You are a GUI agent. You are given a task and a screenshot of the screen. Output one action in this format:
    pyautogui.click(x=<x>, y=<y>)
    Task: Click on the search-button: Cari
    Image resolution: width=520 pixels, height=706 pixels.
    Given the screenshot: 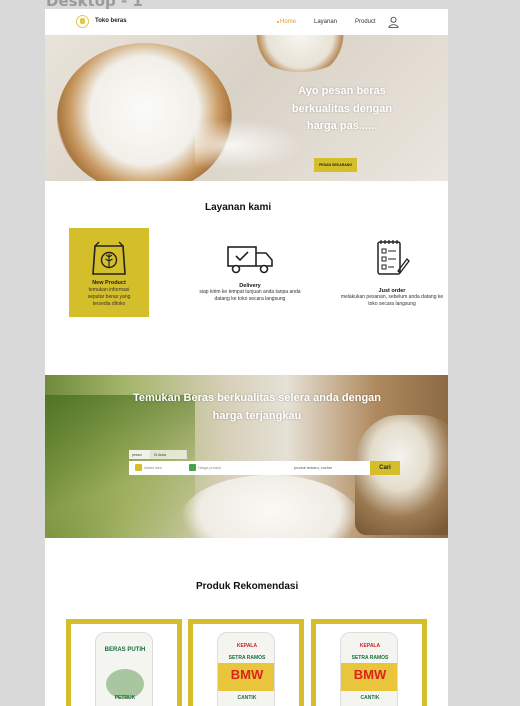 What is the action you would take?
    pyautogui.click(x=385, y=468)
    